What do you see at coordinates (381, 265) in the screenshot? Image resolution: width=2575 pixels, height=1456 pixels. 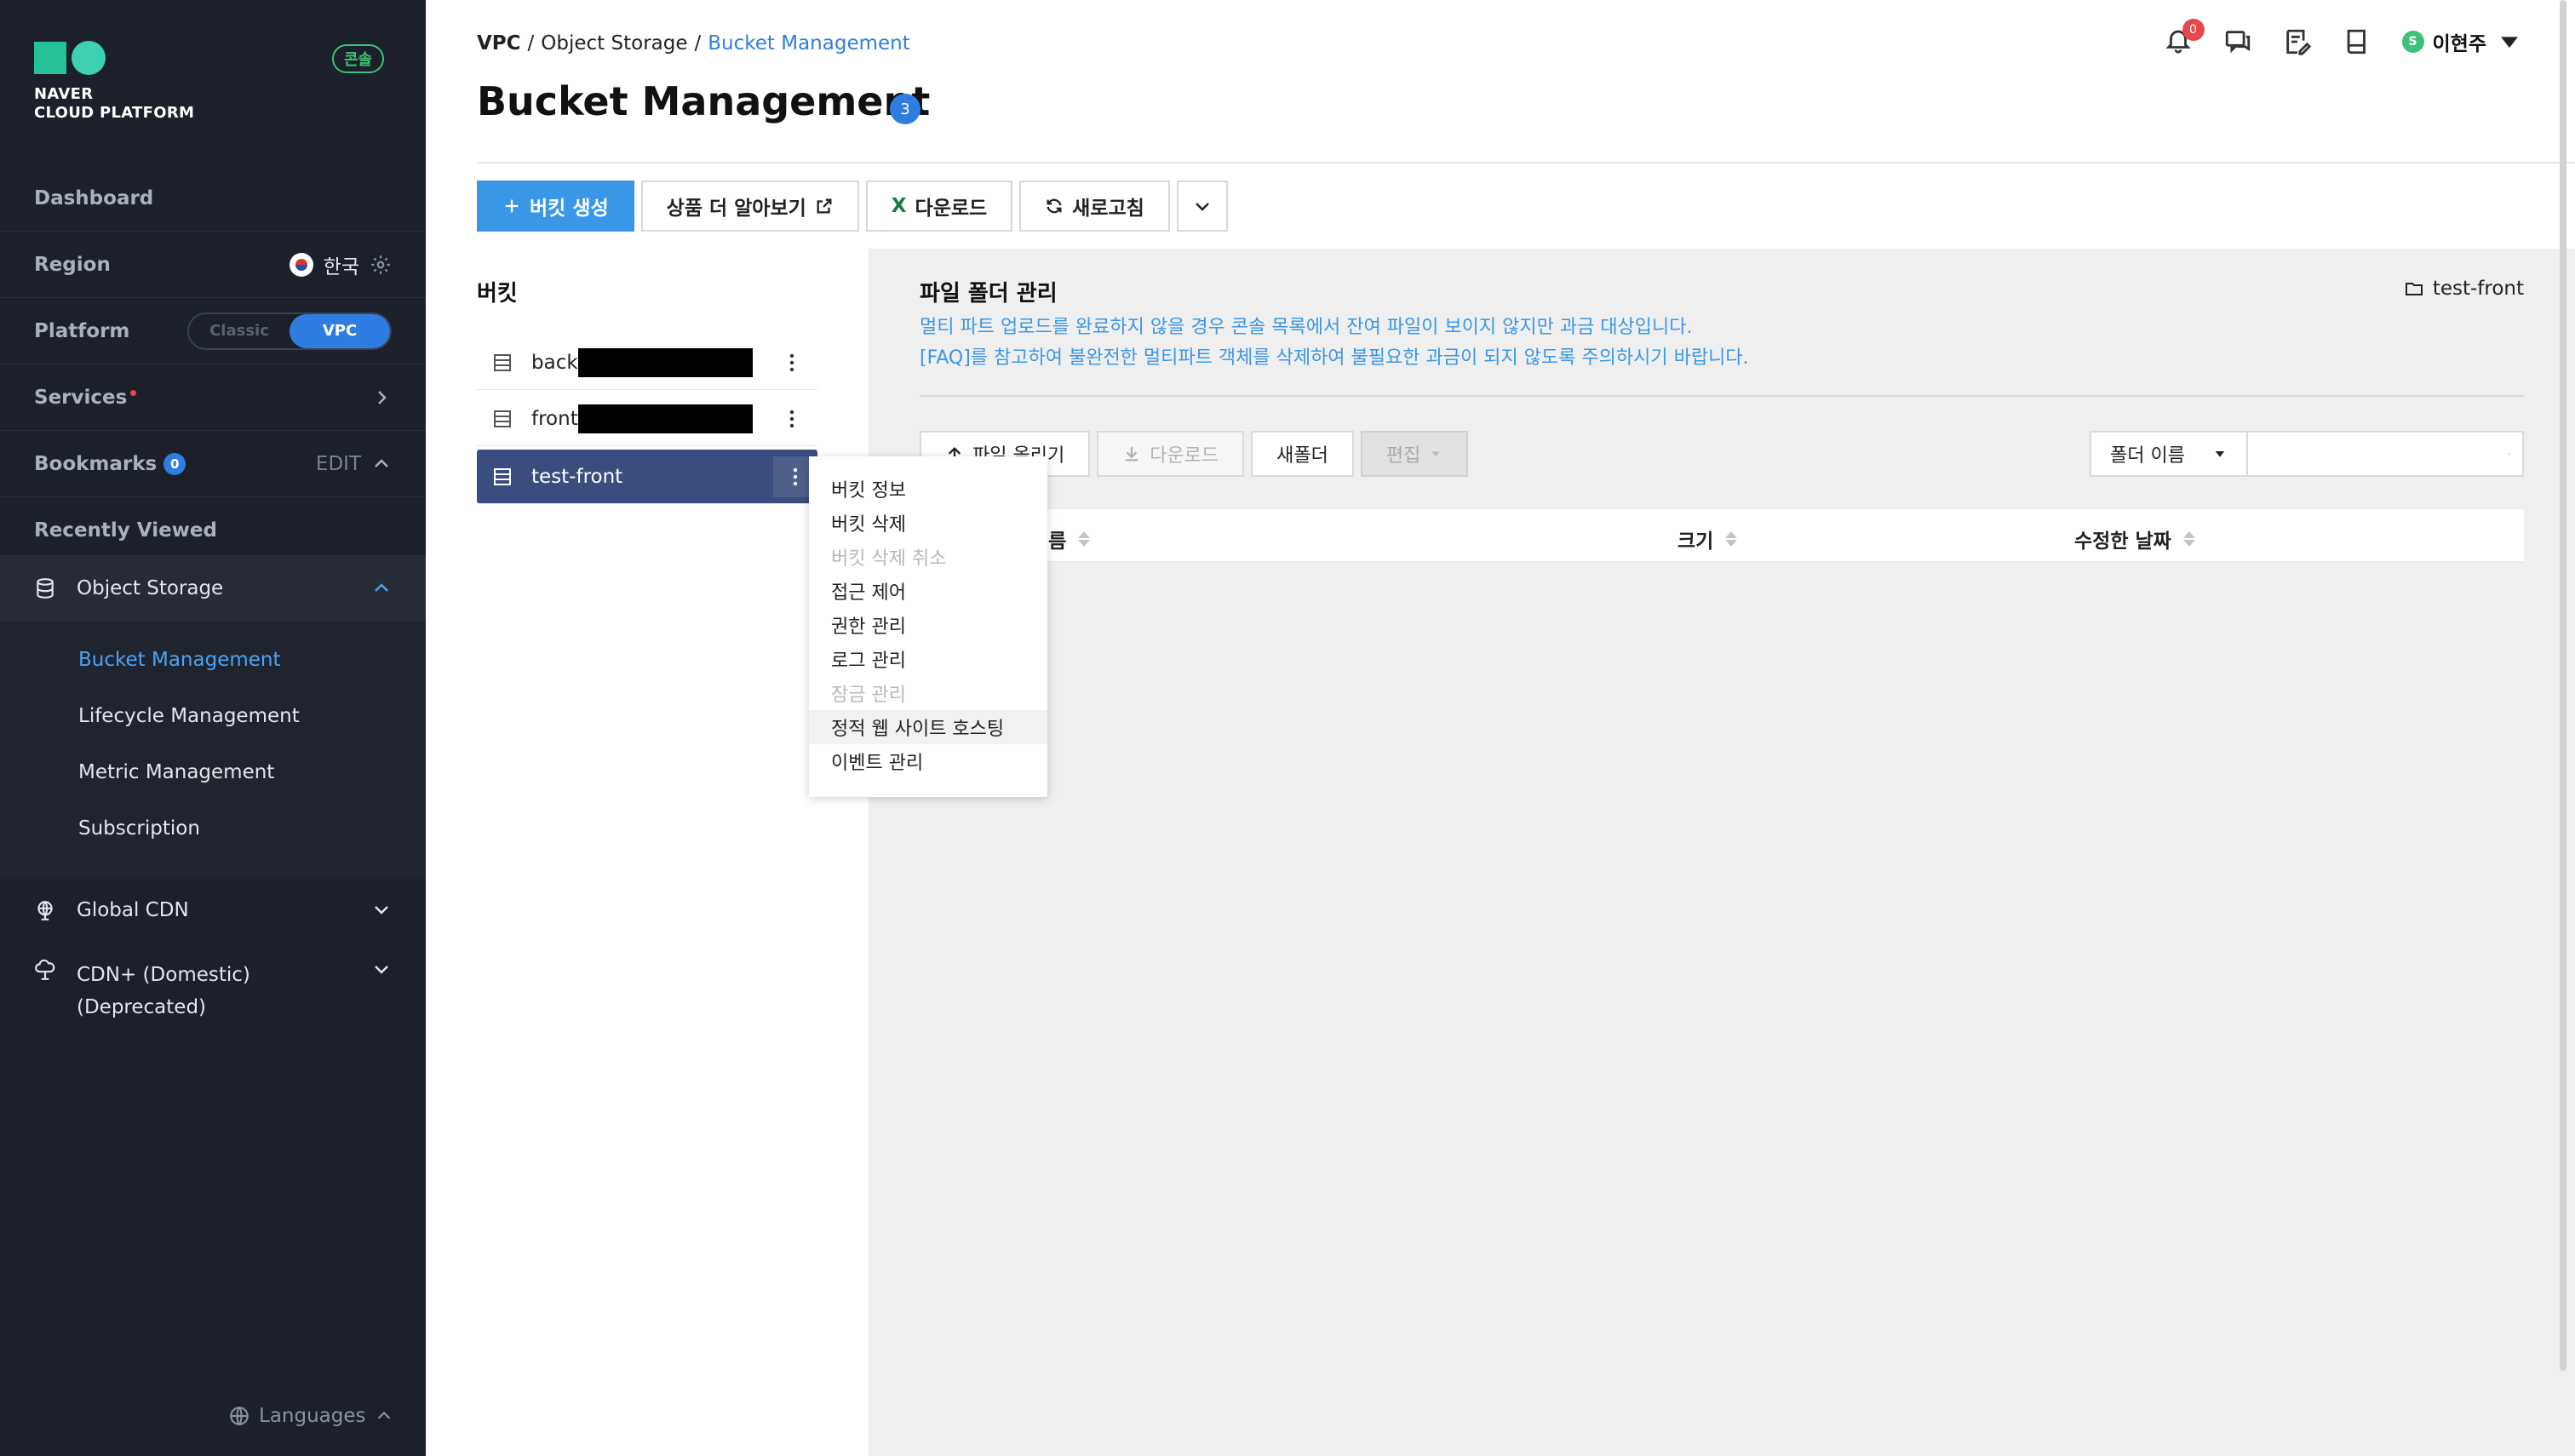 I see `gear-icon` at bounding box center [381, 265].